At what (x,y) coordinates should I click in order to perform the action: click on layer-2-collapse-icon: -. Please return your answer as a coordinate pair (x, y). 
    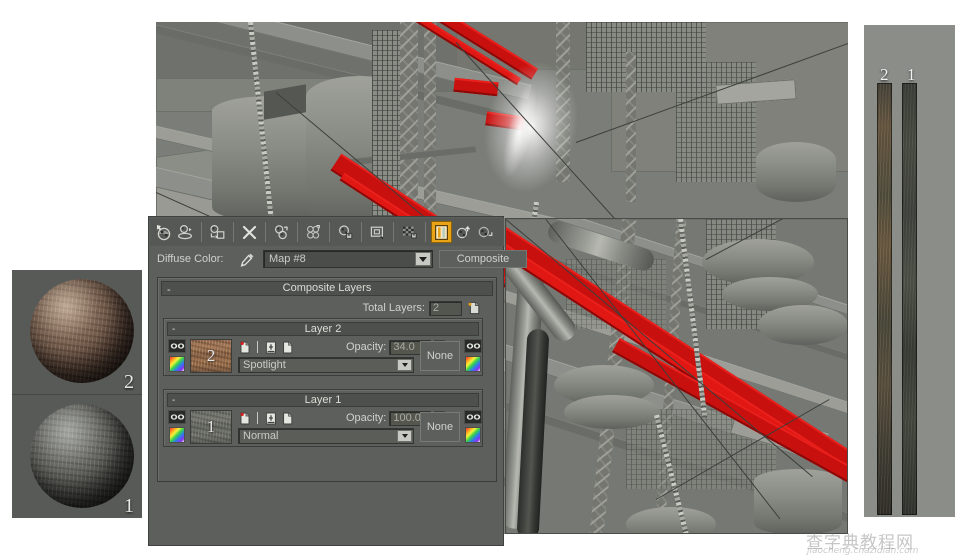
    Looking at the image, I should click on (173, 330).